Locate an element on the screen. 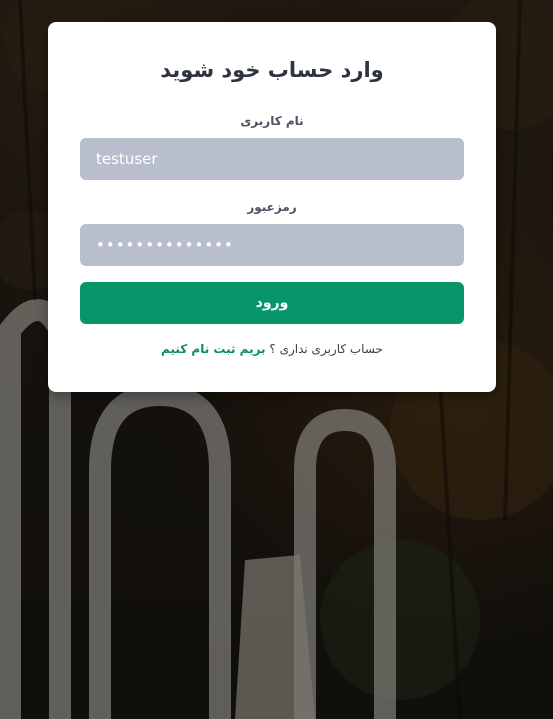  signup-prompt: حساب کاربری نداری ؟ بریم ثبت نام کنیم is located at coordinates (272, 349).